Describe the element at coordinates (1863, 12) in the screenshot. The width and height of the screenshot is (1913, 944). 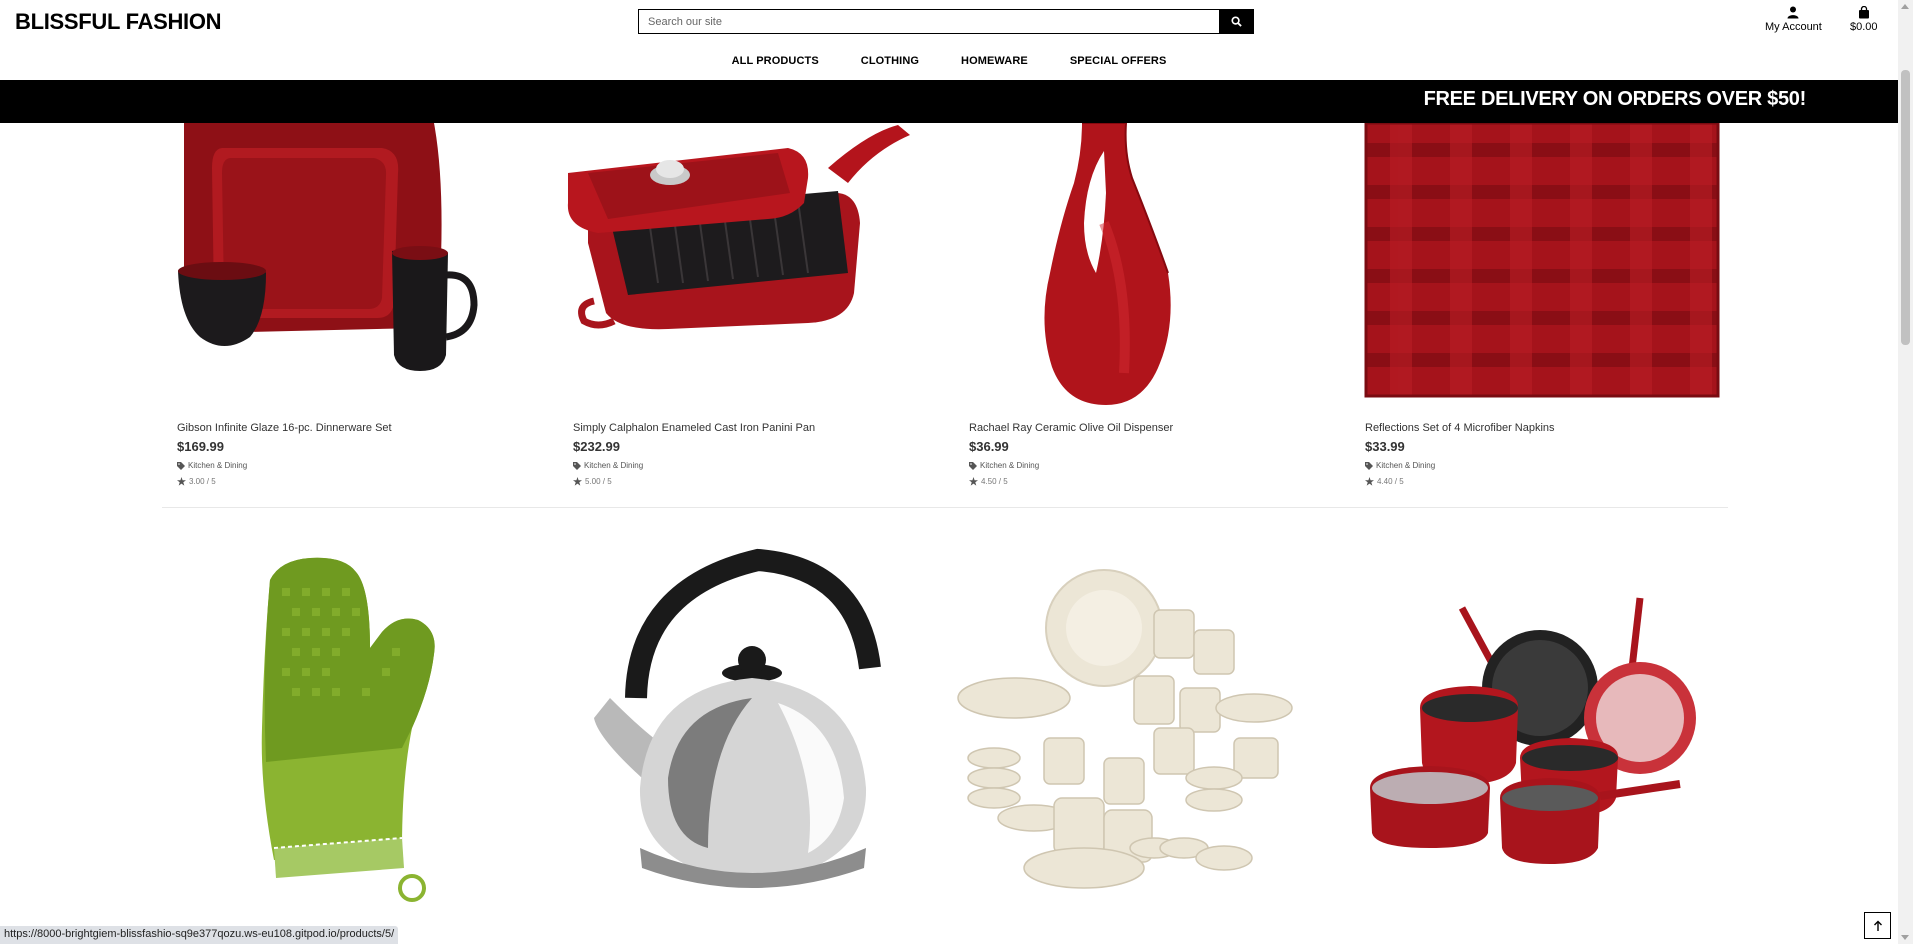
I see `shopping-bag-icon` at that location.